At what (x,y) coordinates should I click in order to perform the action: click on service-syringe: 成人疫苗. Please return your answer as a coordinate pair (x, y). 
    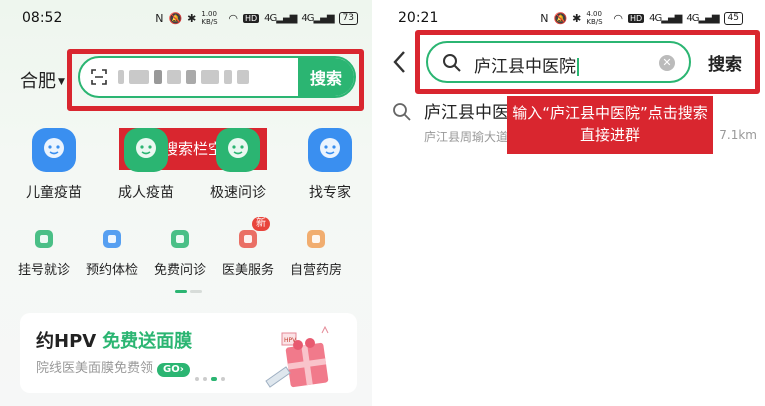
    Looking at the image, I should click on (146, 165).